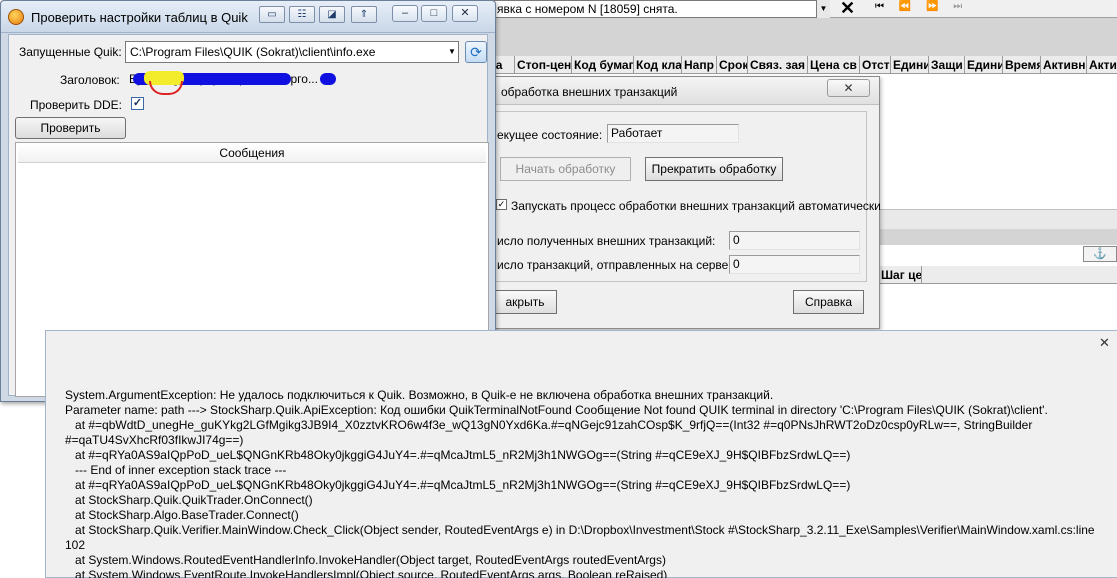 This screenshot has height=578, width=1117. What do you see at coordinates (550, 135) in the screenshot?
I see `state-label: екущее состояние:` at bounding box center [550, 135].